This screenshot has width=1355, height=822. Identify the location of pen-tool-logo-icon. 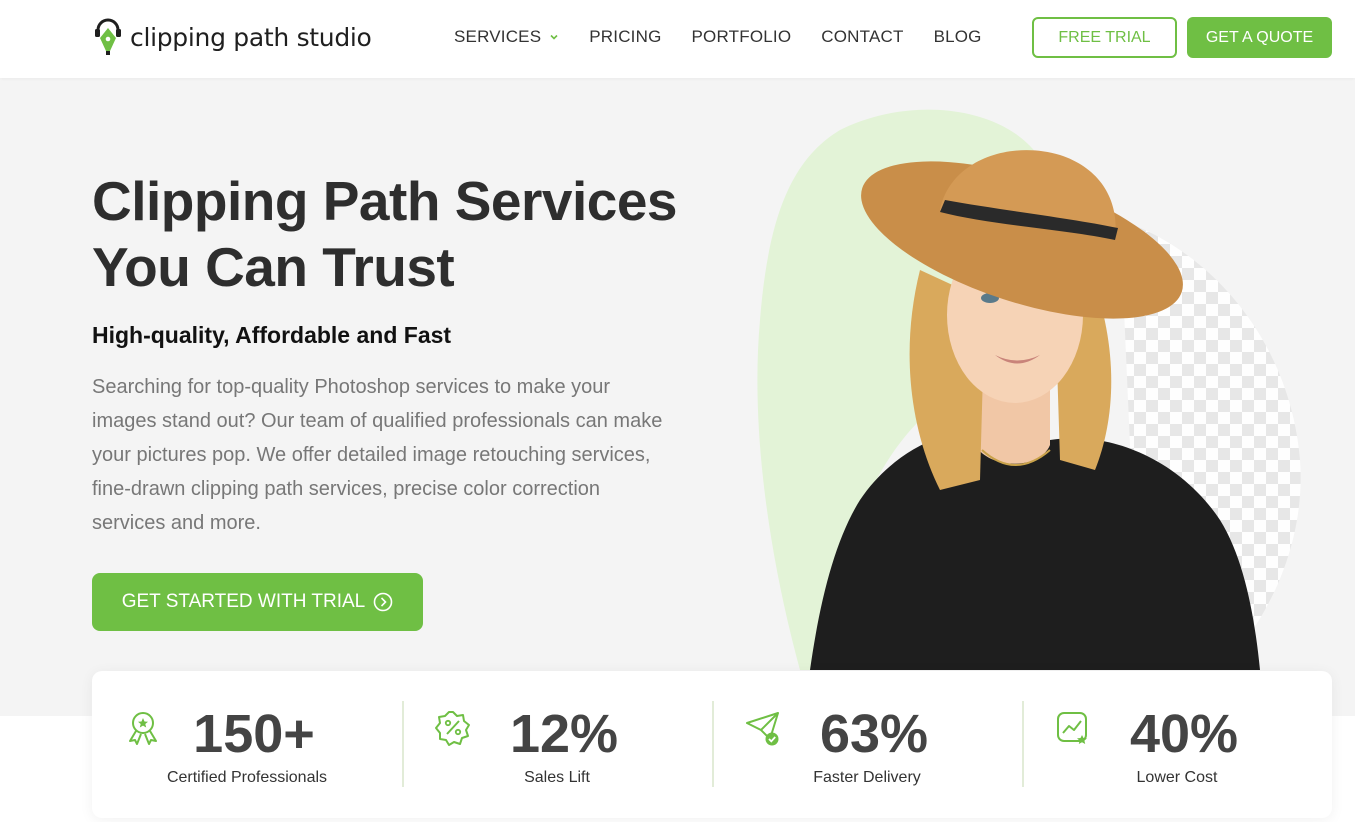
(108, 36).